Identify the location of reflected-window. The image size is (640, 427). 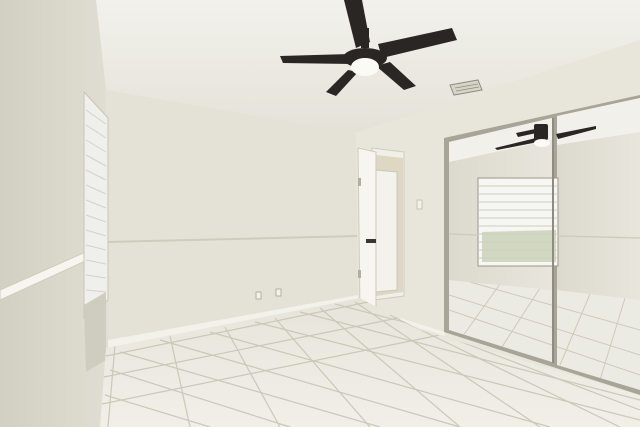
(518, 222).